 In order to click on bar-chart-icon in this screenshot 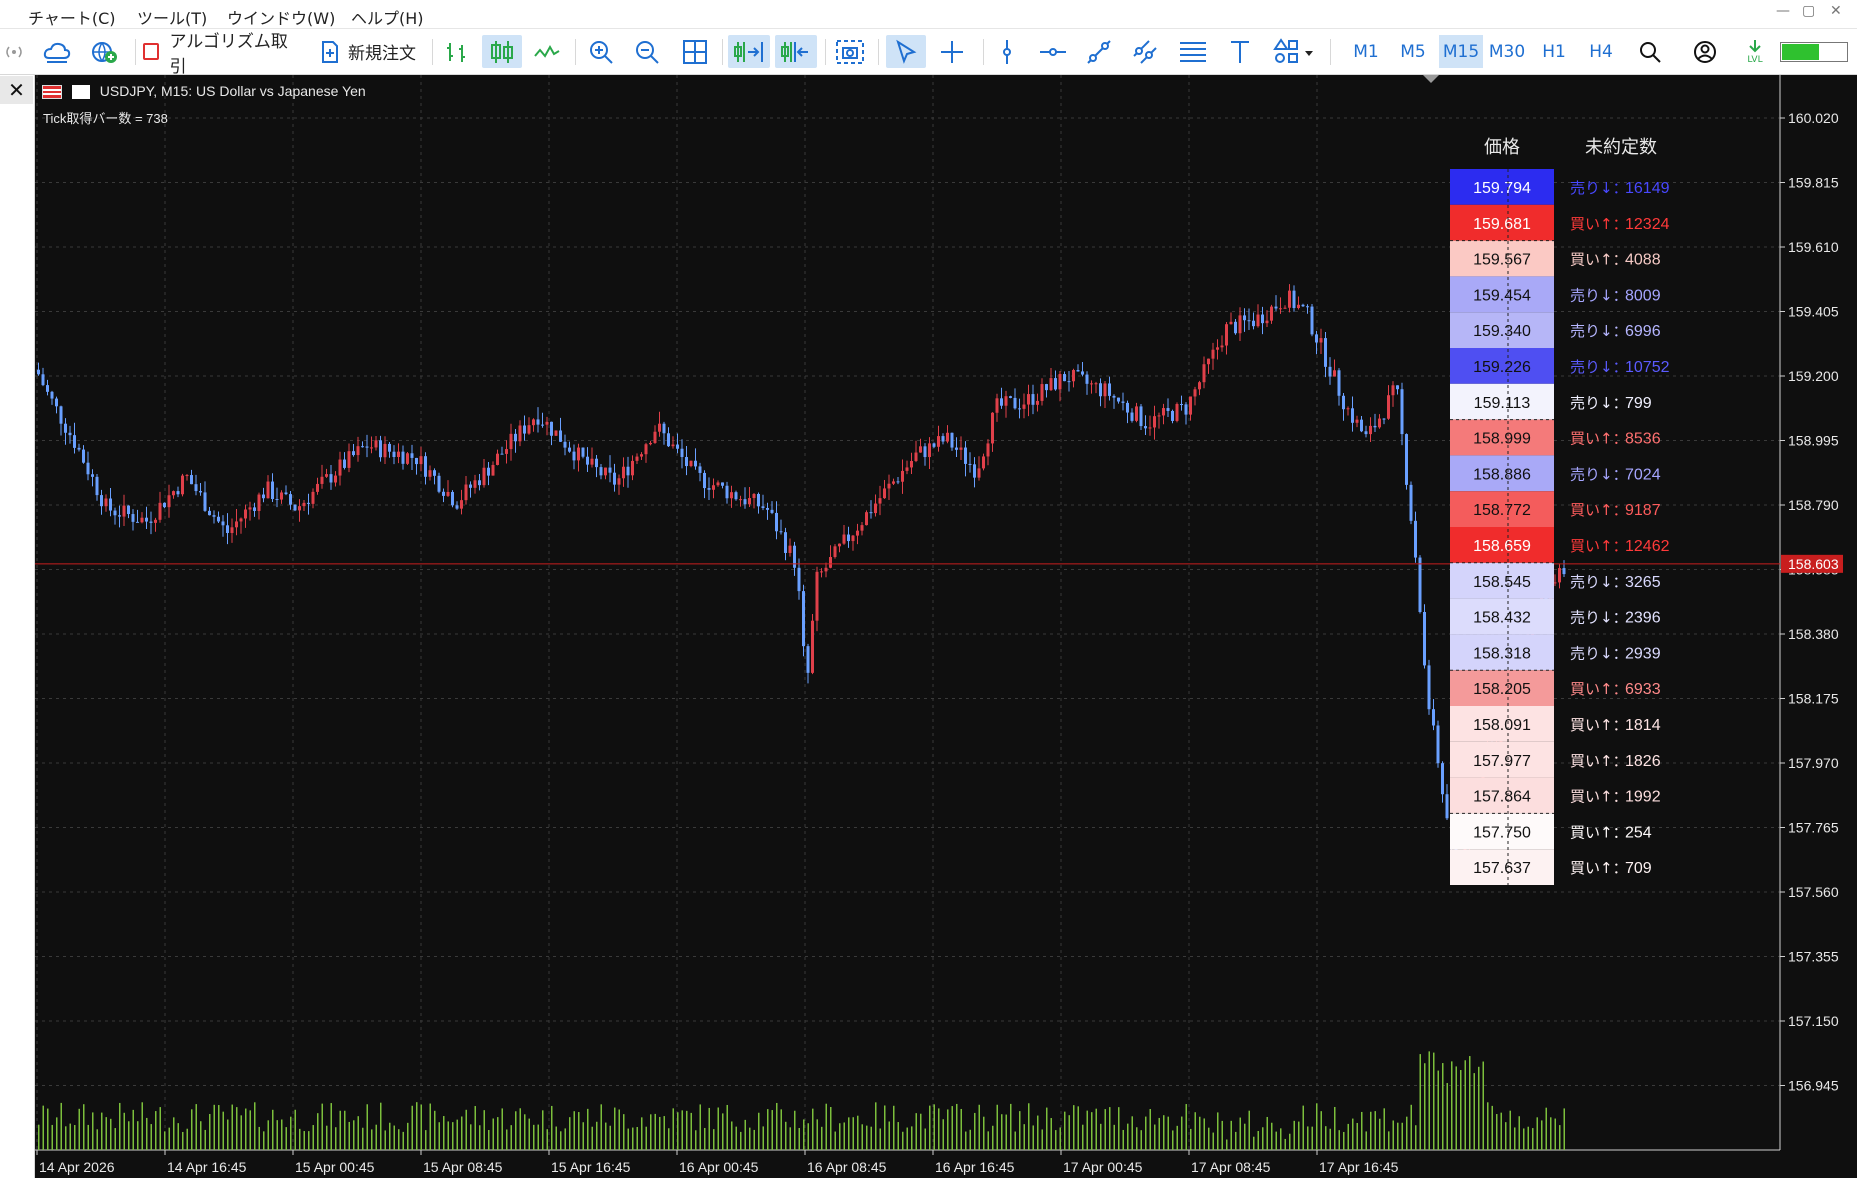, I will do `click(457, 51)`.